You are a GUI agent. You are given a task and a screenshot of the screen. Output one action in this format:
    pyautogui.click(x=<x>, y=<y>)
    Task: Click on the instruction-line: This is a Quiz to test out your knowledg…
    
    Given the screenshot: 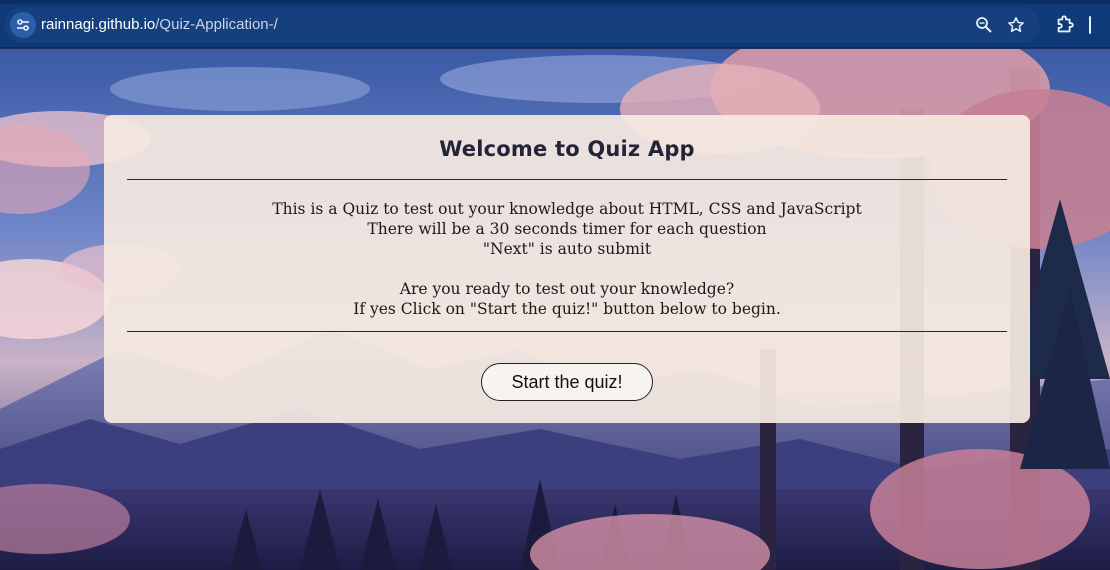 What is the action you would take?
    pyautogui.click(x=567, y=209)
    